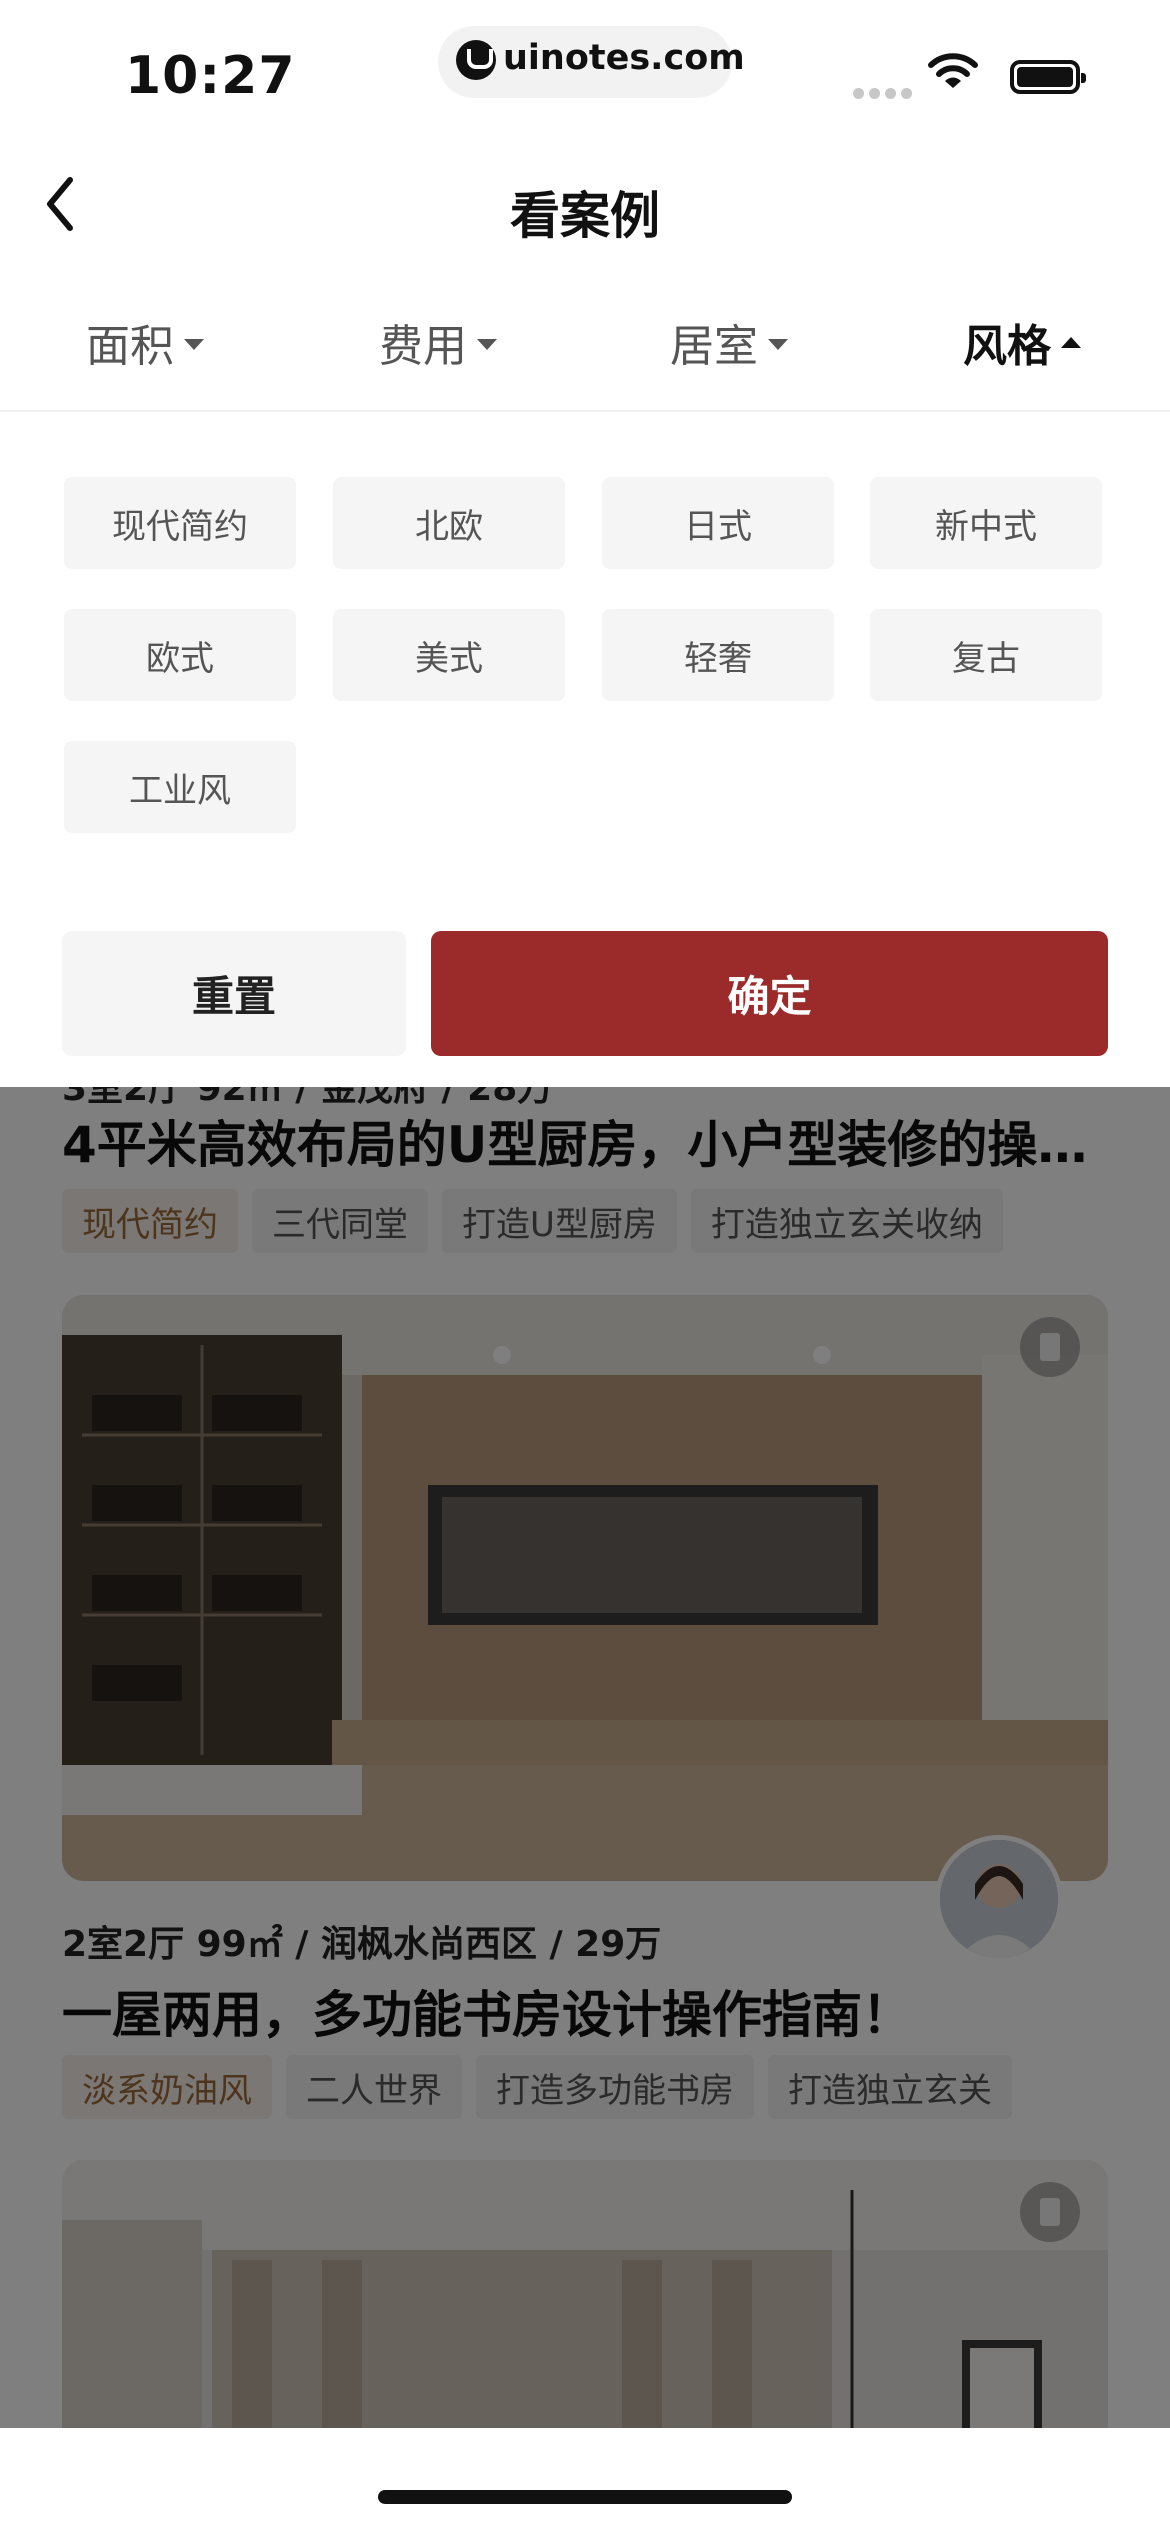 Image resolution: width=1170 pixels, height=2532 pixels. I want to click on battery-icon, so click(1048, 77).